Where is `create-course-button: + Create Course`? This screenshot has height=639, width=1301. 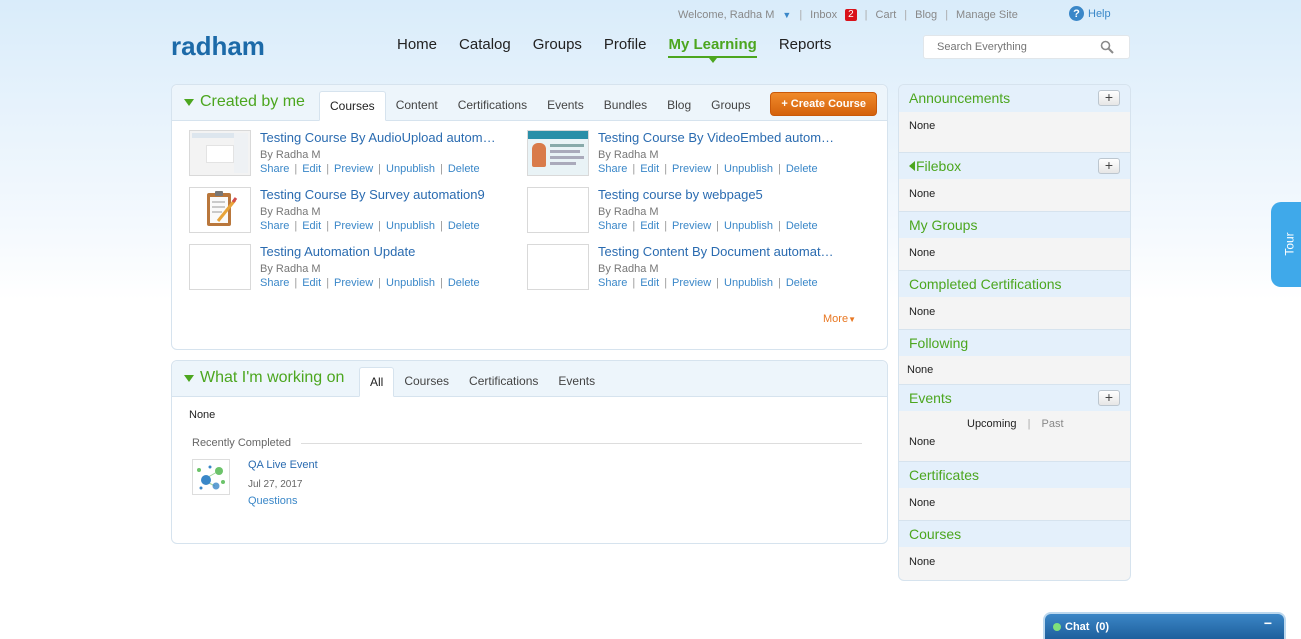
create-course-button: + Create Course is located at coordinates (823, 104).